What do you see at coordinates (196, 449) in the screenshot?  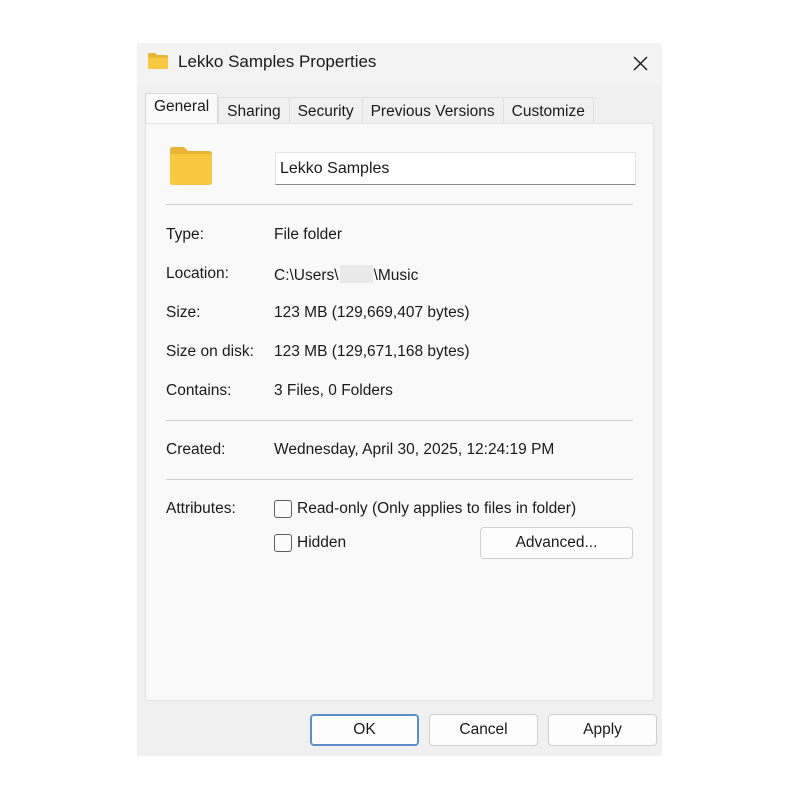 I see `created-label: Created:` at bounding box center [196, 449].